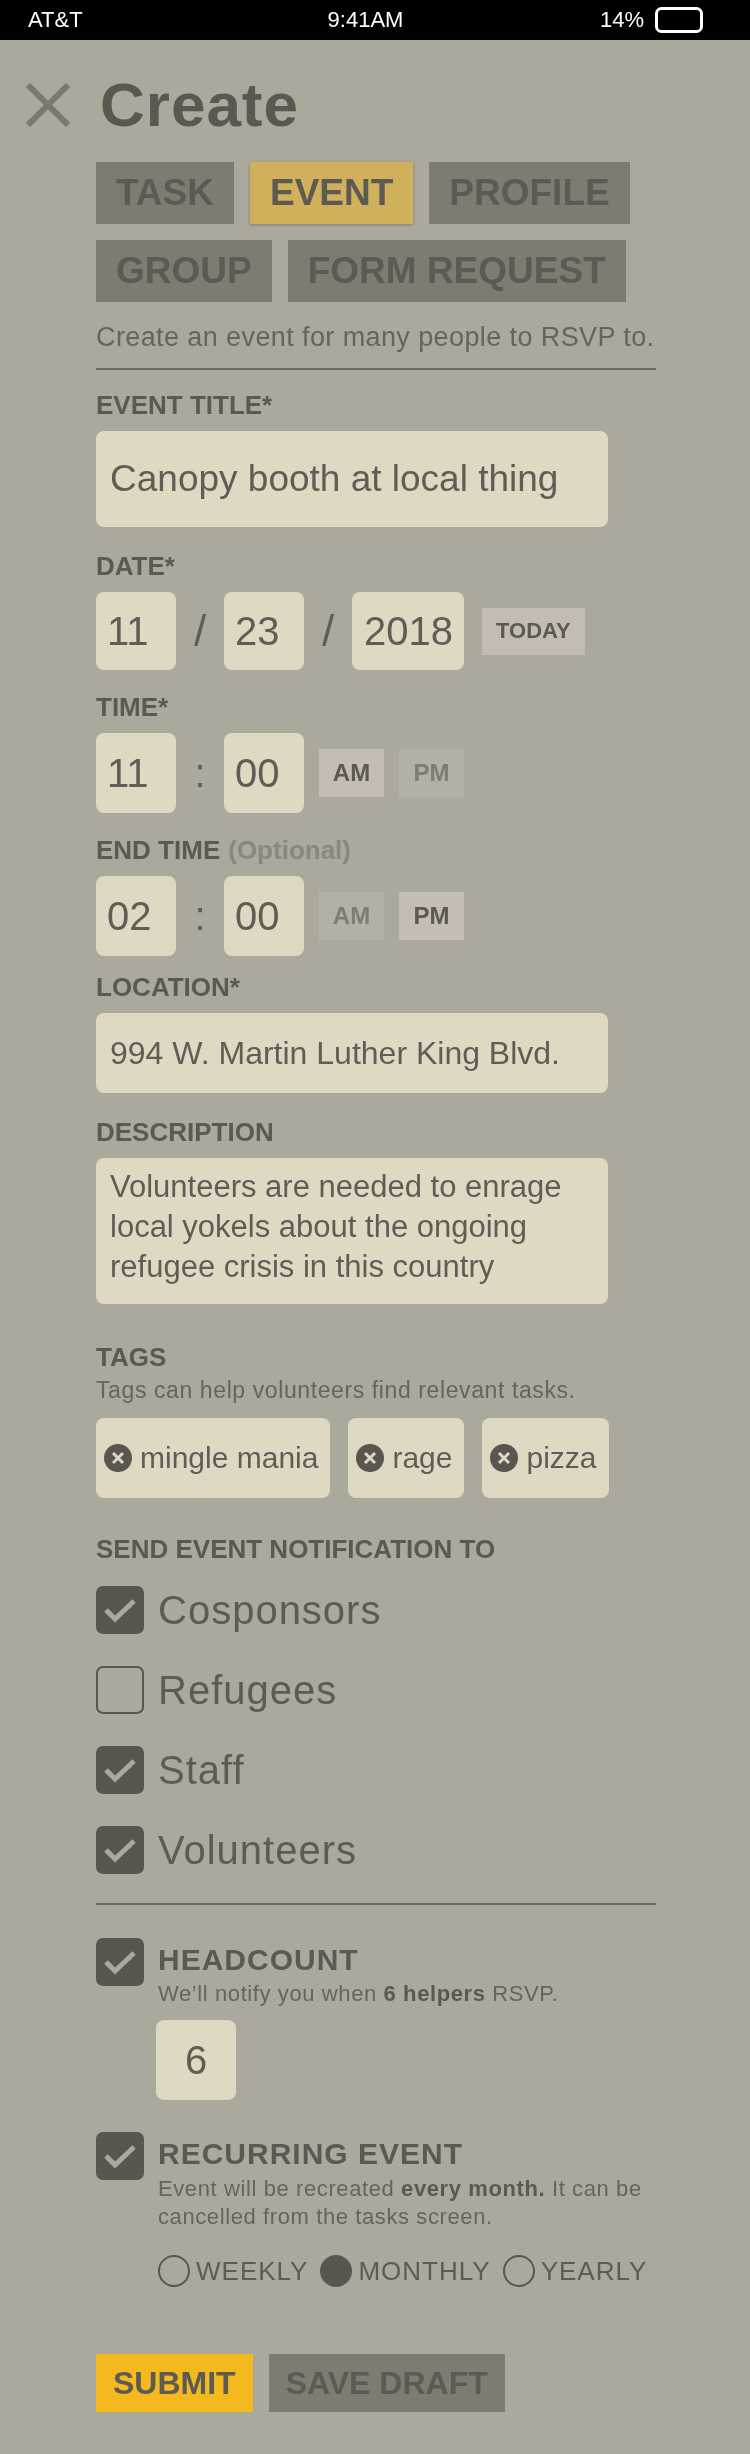 This screenshot has width=750, height=2454. I want to click on headcount-input: 6, so click(196, 2060).